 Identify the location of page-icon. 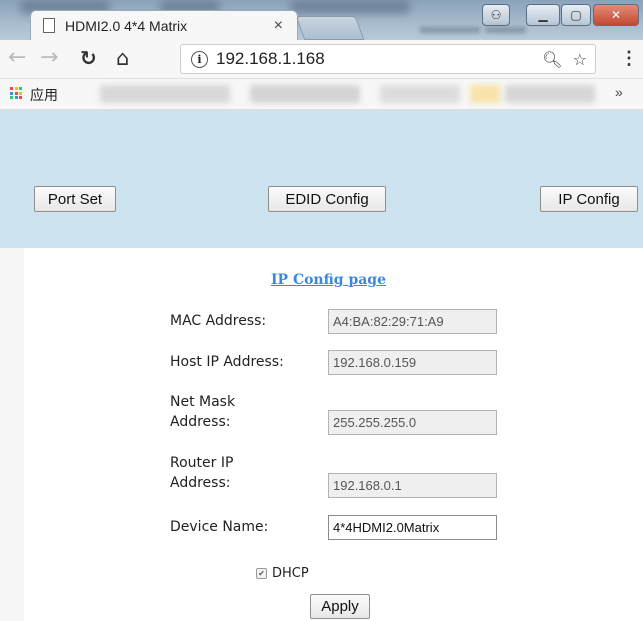
(49, 25).